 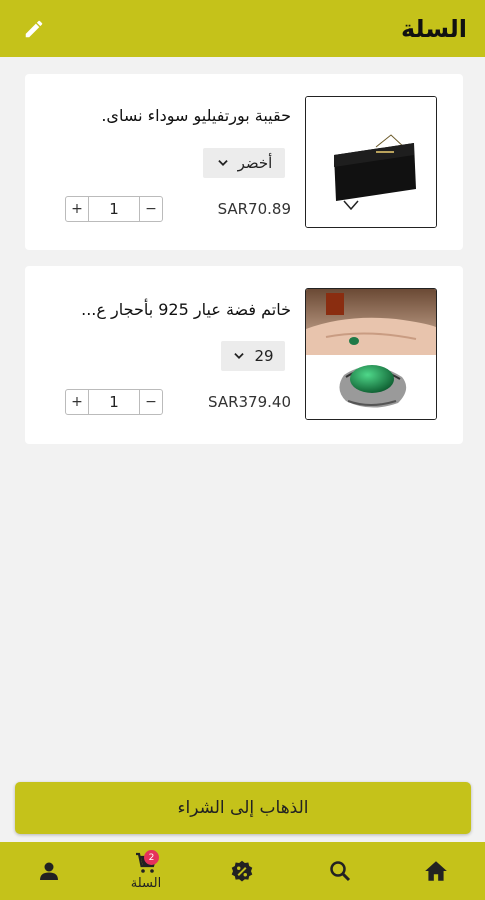 What do you see at coordinates (249, 402) in the screenshot?
I see `product-price: SAR379.40` at bounding box center [249, 402].